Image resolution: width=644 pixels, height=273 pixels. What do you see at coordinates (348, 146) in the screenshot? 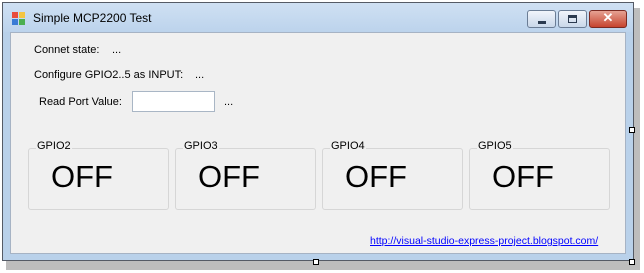
I see `gpio-label: GPIO4` at bounding box center [348, 146].